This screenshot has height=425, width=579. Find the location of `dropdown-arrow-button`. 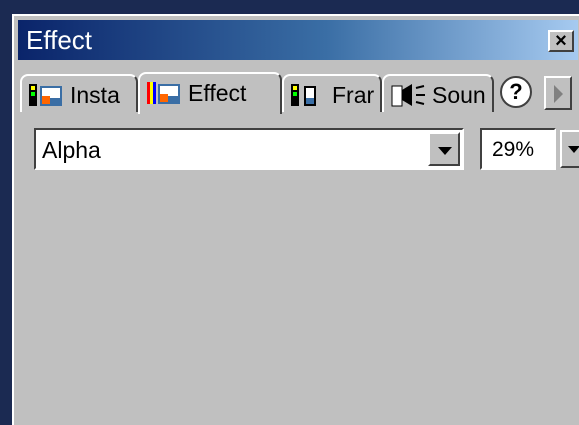

dropdown-arrow-button is located at coordinates (444, 149).